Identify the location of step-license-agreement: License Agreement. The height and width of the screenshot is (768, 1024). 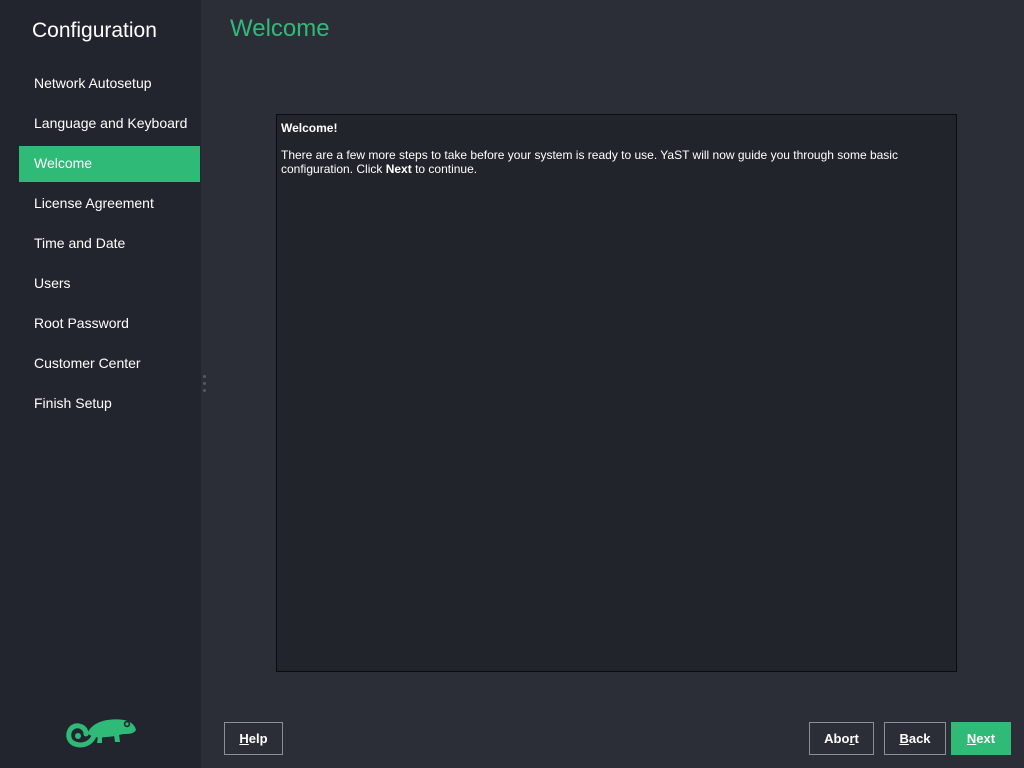
(109, 204).